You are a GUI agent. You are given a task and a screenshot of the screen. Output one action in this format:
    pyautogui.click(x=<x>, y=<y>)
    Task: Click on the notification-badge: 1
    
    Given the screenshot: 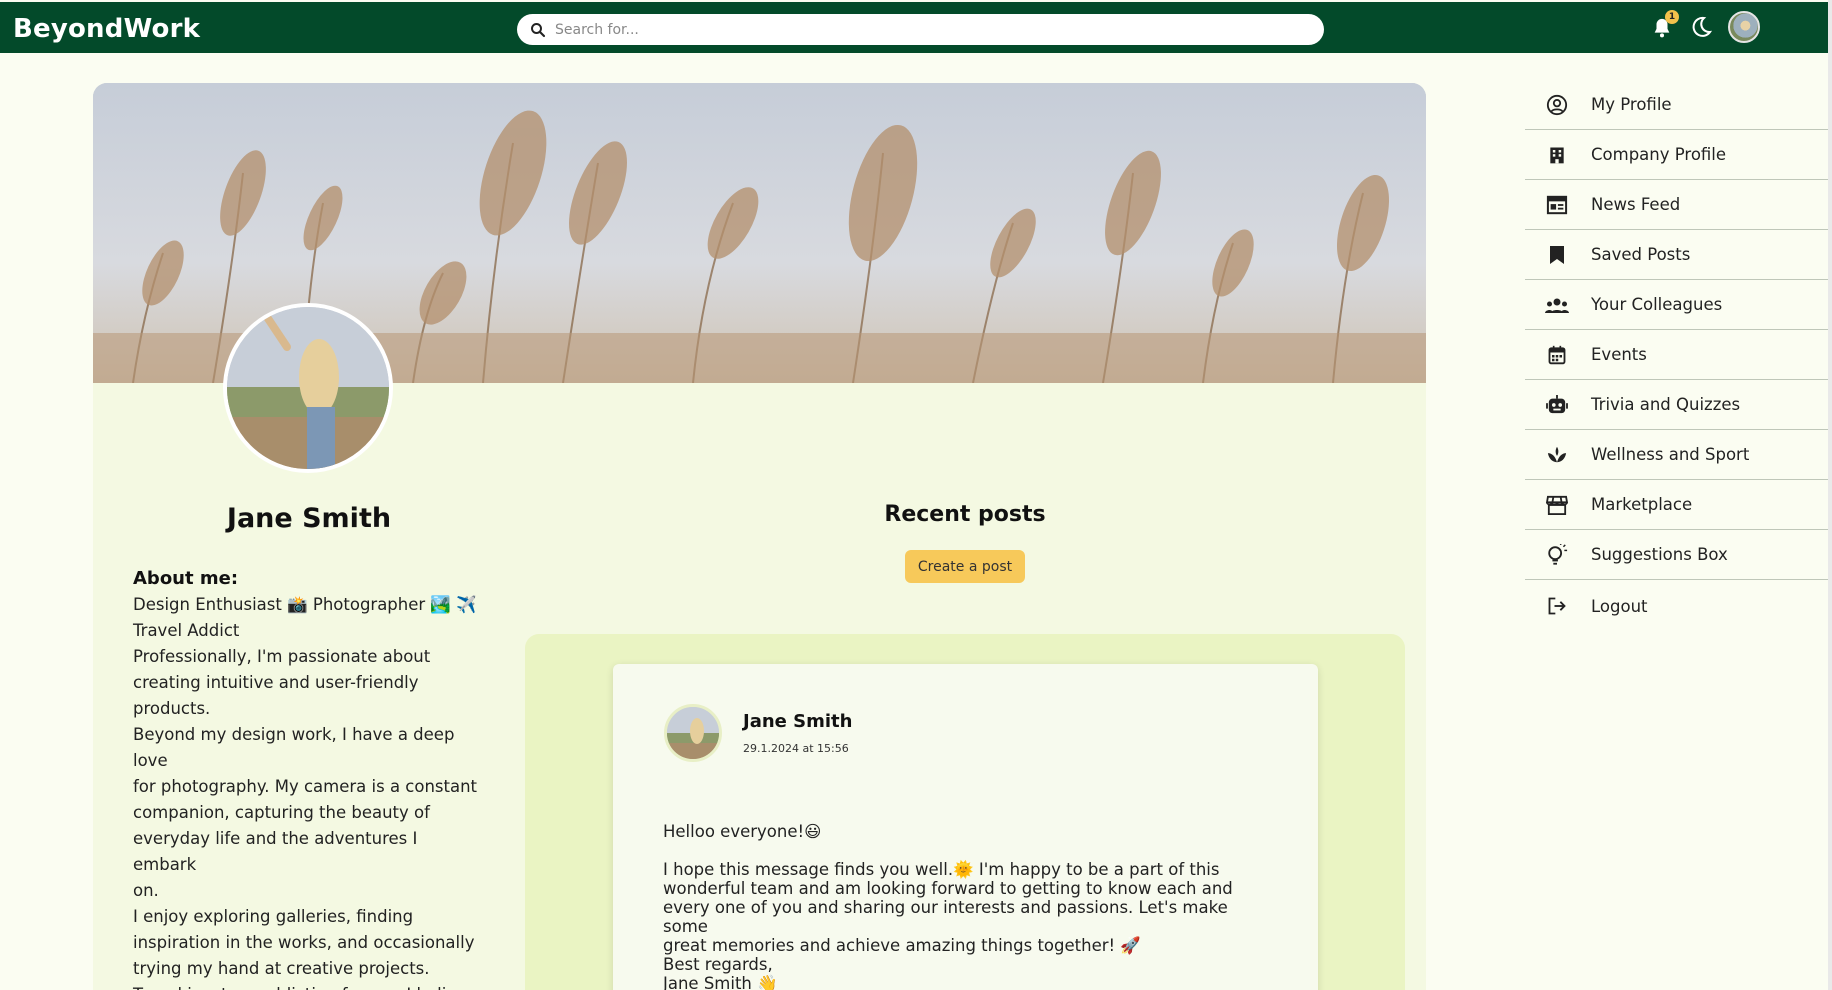 What is the action you would take?
    pyautogui.click(x=1672, y=17)
    